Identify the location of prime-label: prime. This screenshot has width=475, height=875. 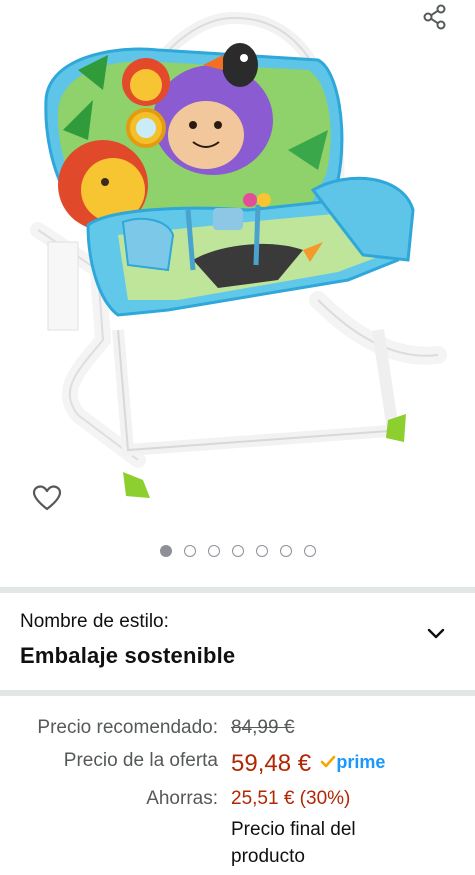
(361, 761).